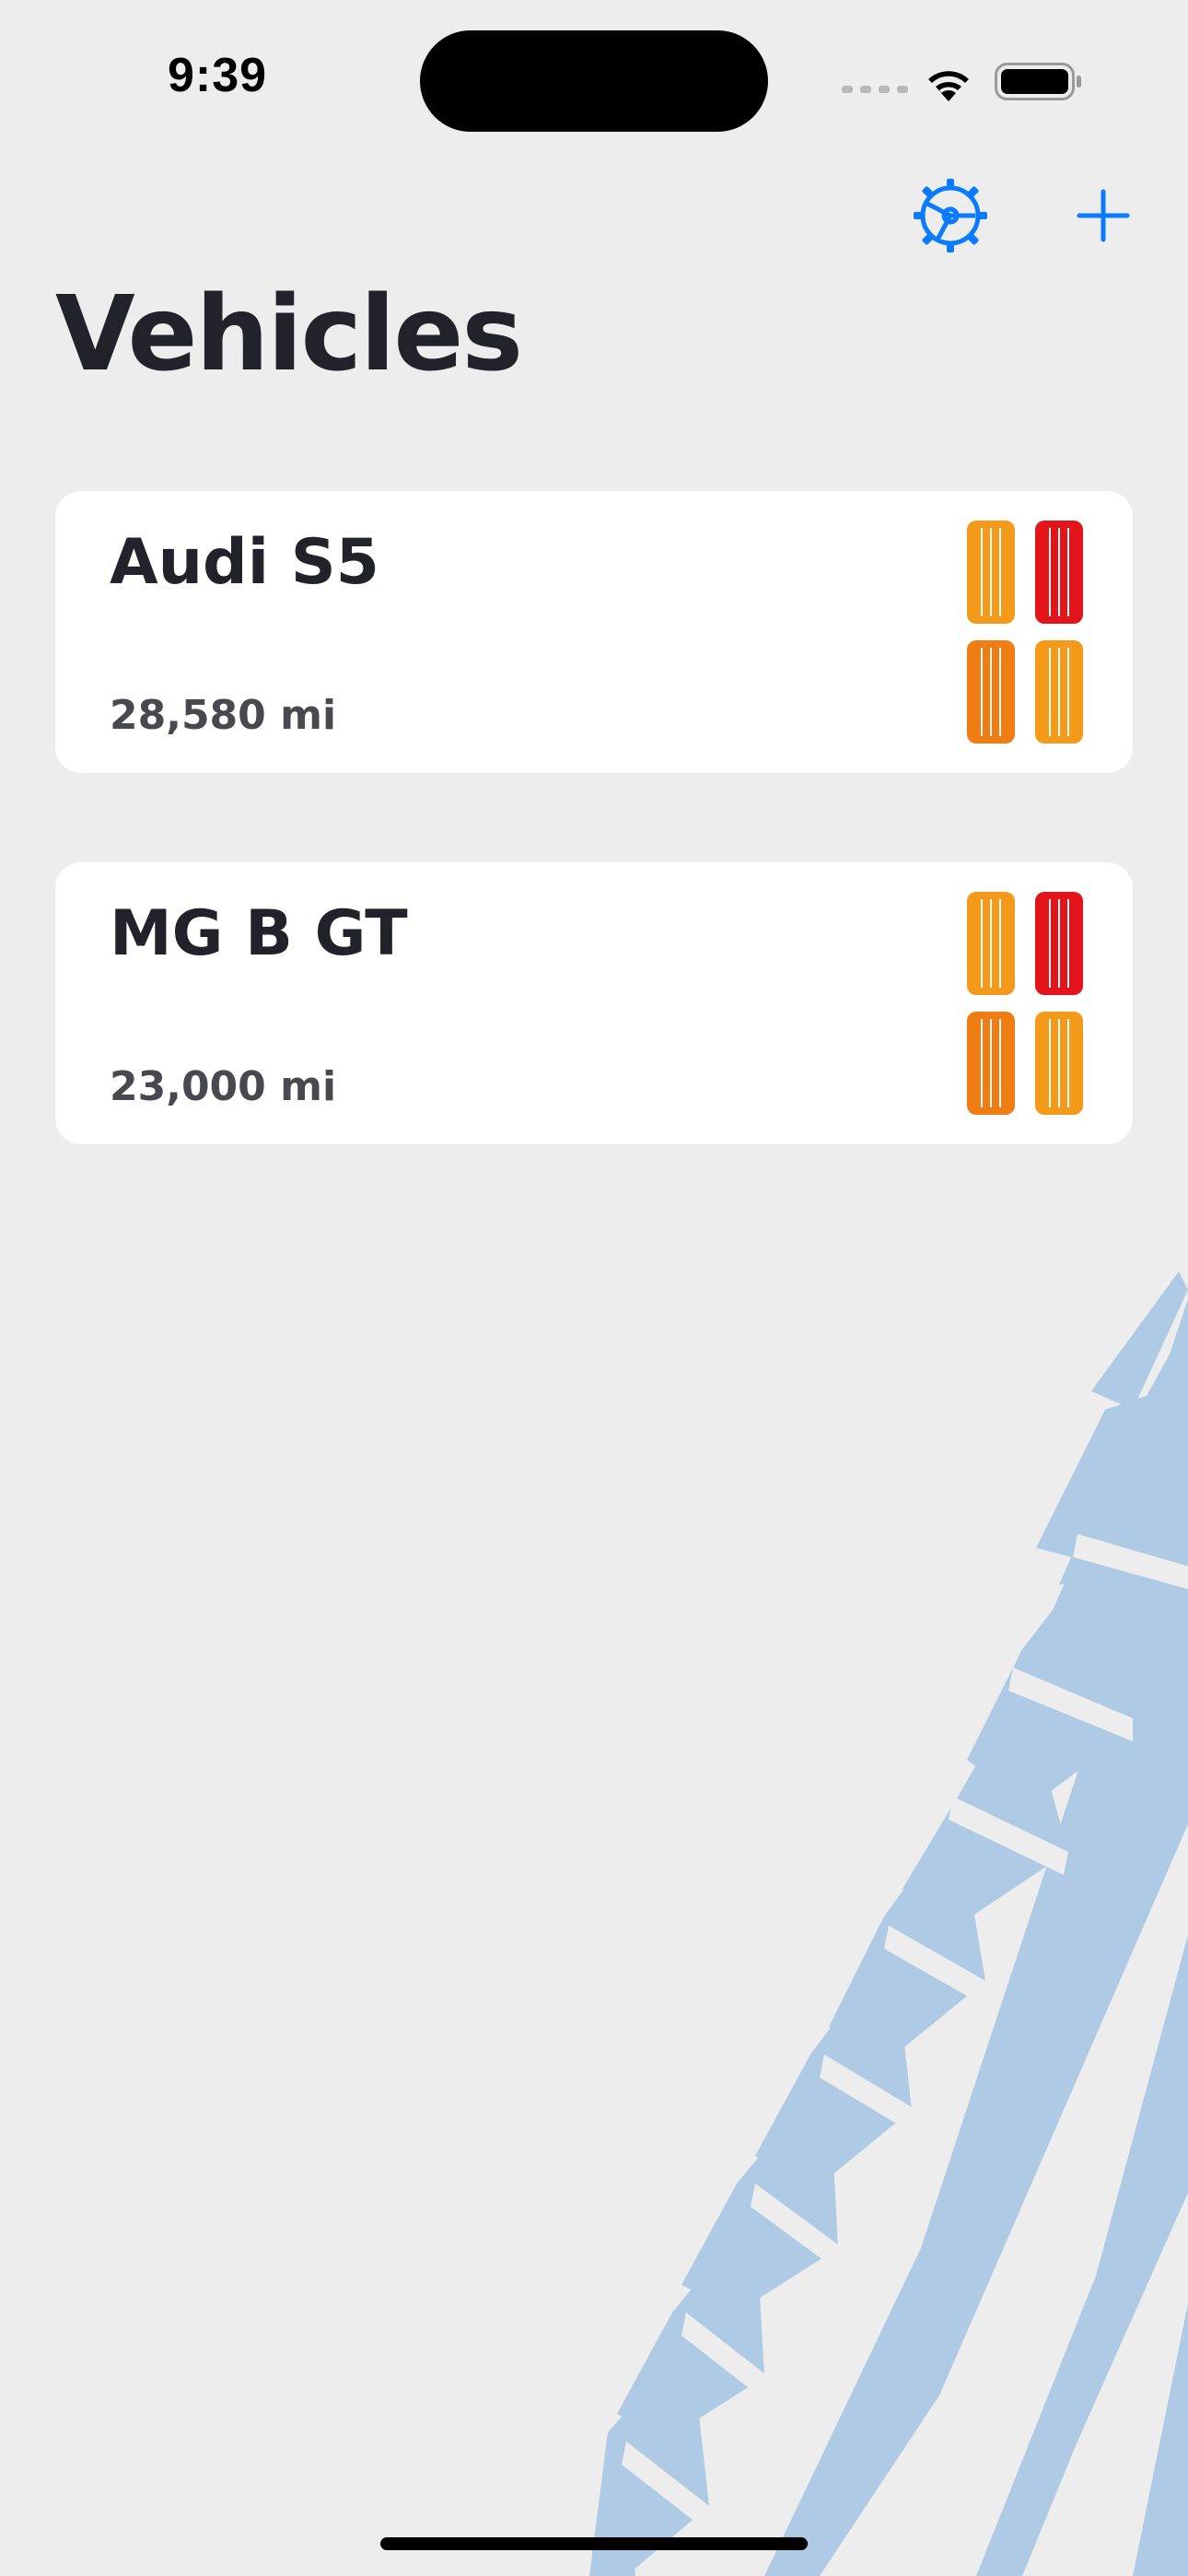 The image size is (1188, 2576). I want to click on add-vehicle-button, so click(1103, 216).